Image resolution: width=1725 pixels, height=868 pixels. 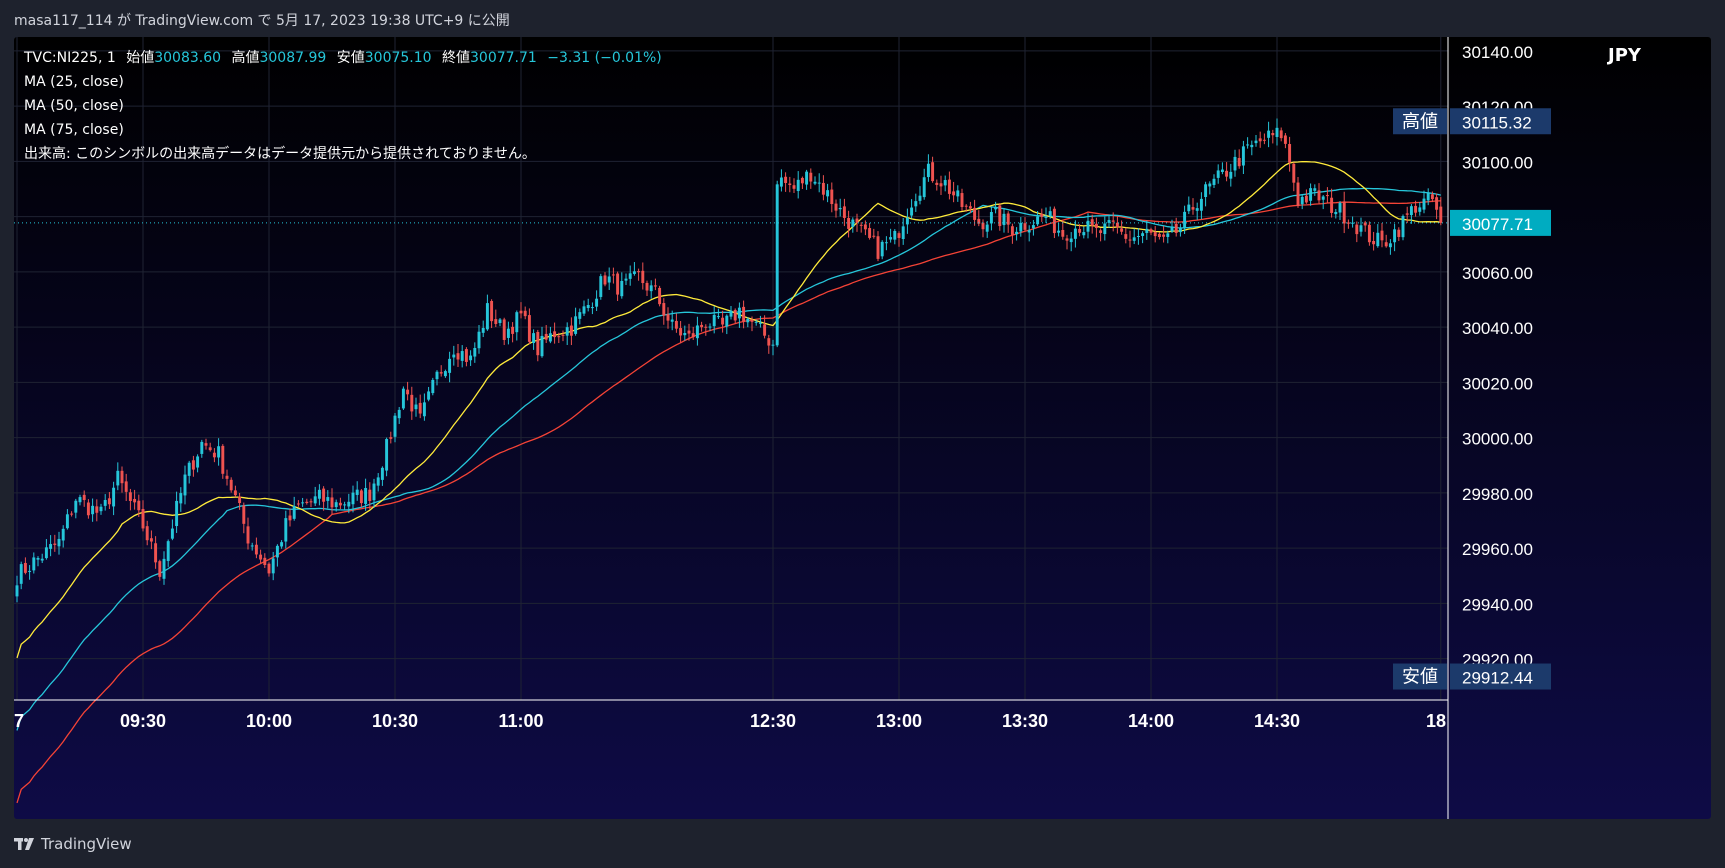 What do you see at coordinates (70, 58) in the screenshot?
I see `legend-symbol: TVC:NI225, 1` at bounding box center [70, 58].